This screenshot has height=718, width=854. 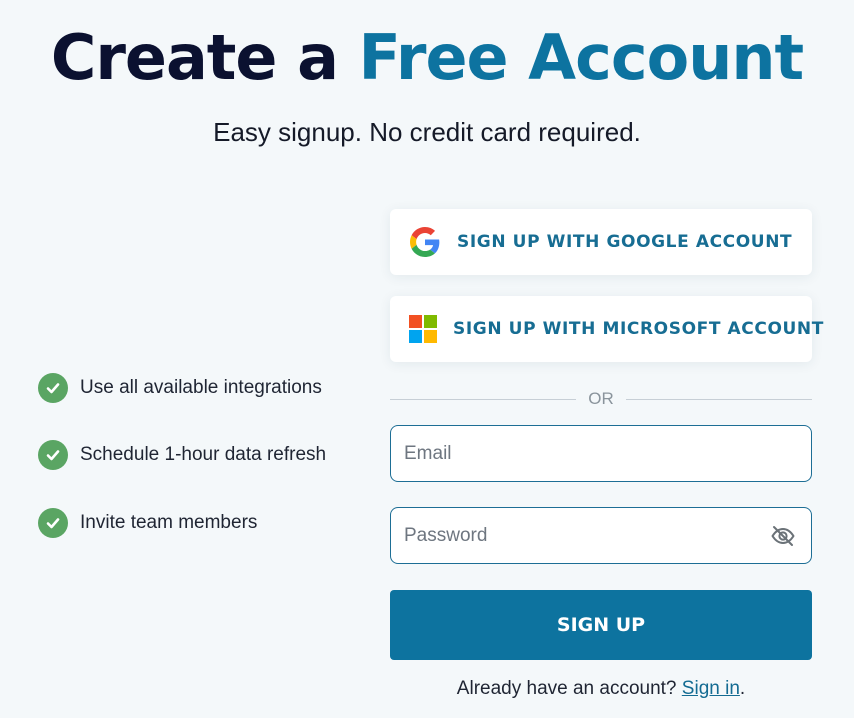 I want to click on feature-item: Use all available integrations, so click(x=182, y=388).